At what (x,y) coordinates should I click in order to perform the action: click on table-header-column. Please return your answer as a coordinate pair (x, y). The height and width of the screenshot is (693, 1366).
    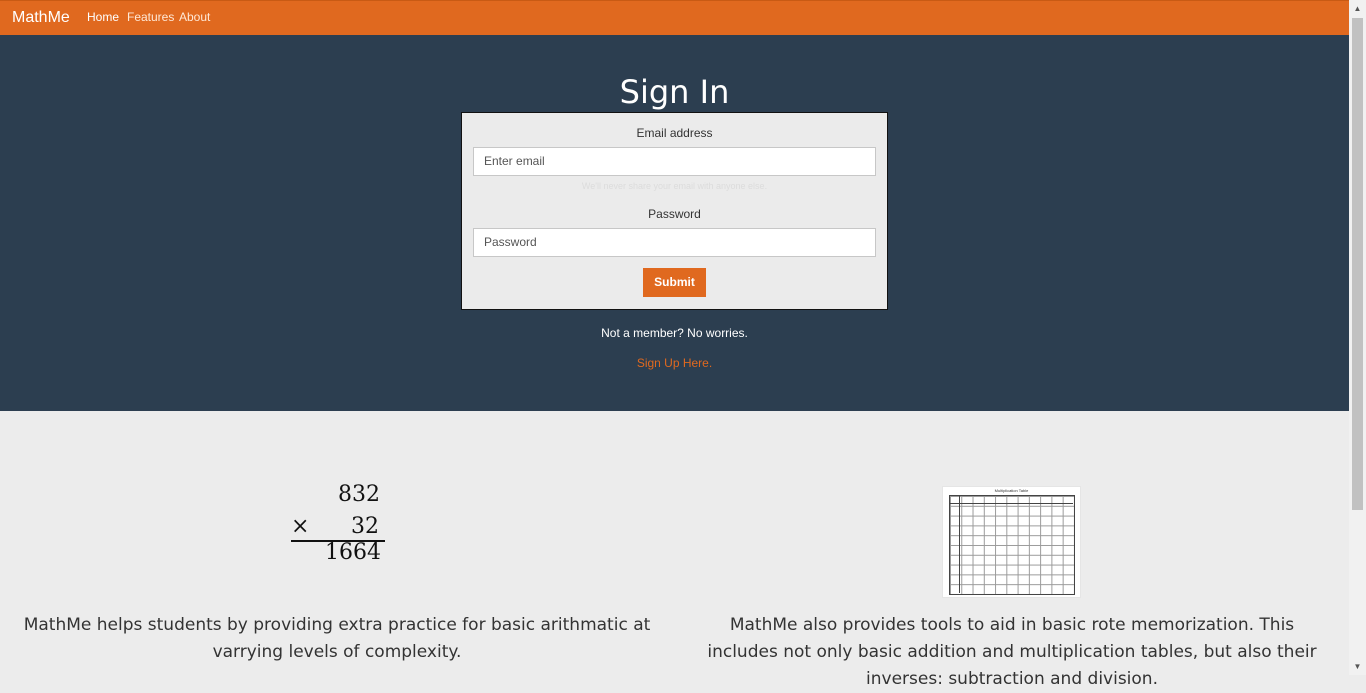
    Looking at the image, I should click on (954, 544).